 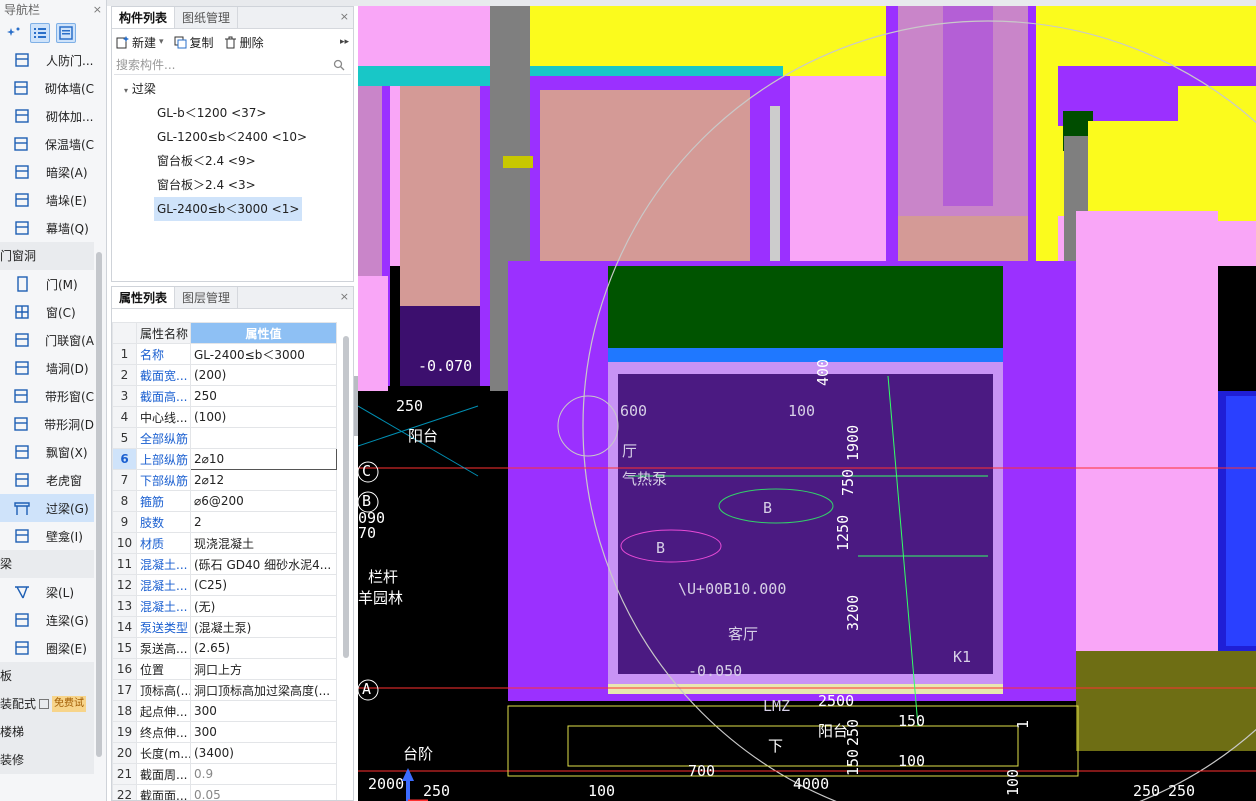 What do you see at coordinates (263, 522) in the screenshot?
I see `property-value: 2` at bounding box center [263, 522].